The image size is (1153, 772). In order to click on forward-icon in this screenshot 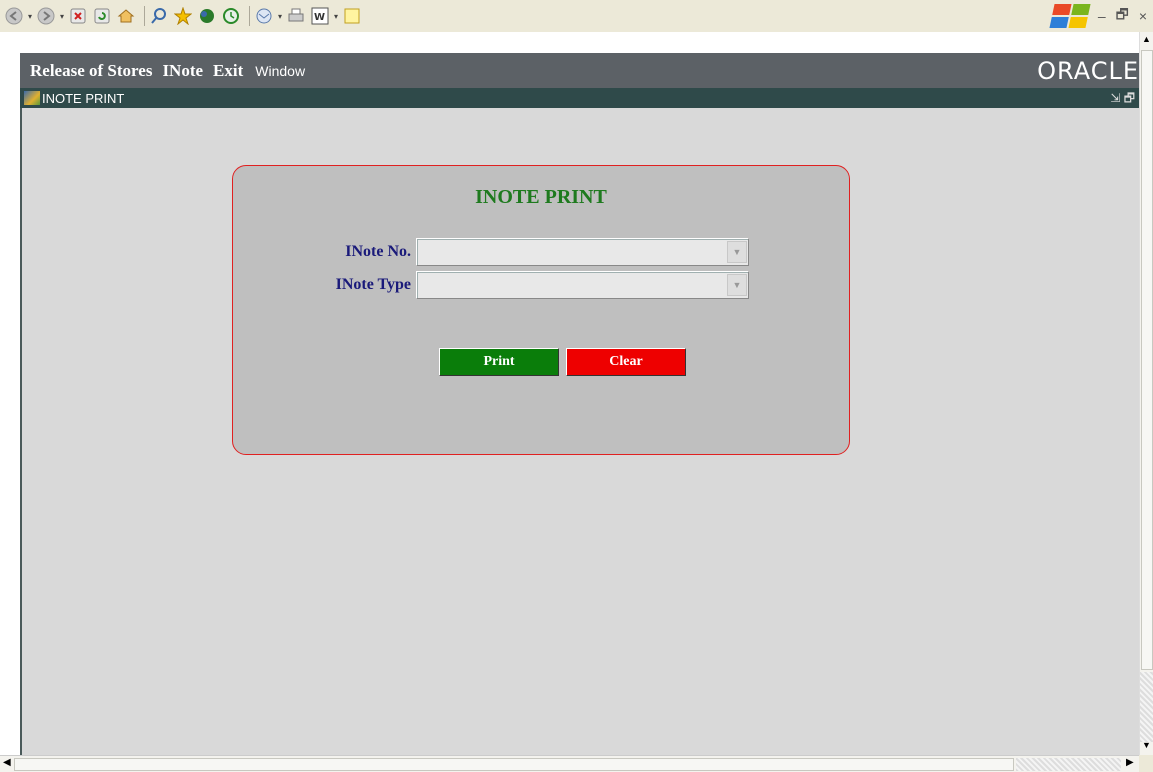, I will do `click(46, 16)`.